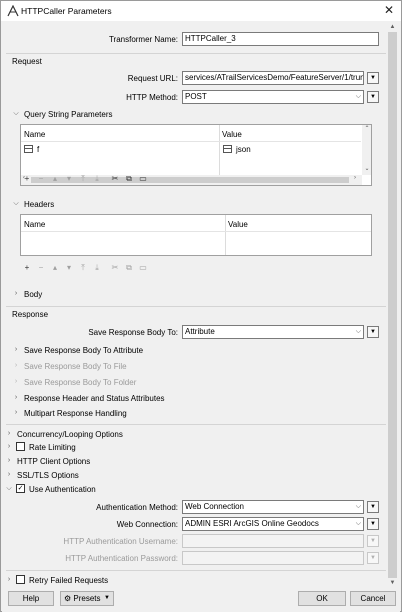 This screenshot has width=402, height=612. What do you see at coordinates (373, 332) in the screenshot?
I see `save-response-body-menu-button: ▼` at bounding box center [373, 332].